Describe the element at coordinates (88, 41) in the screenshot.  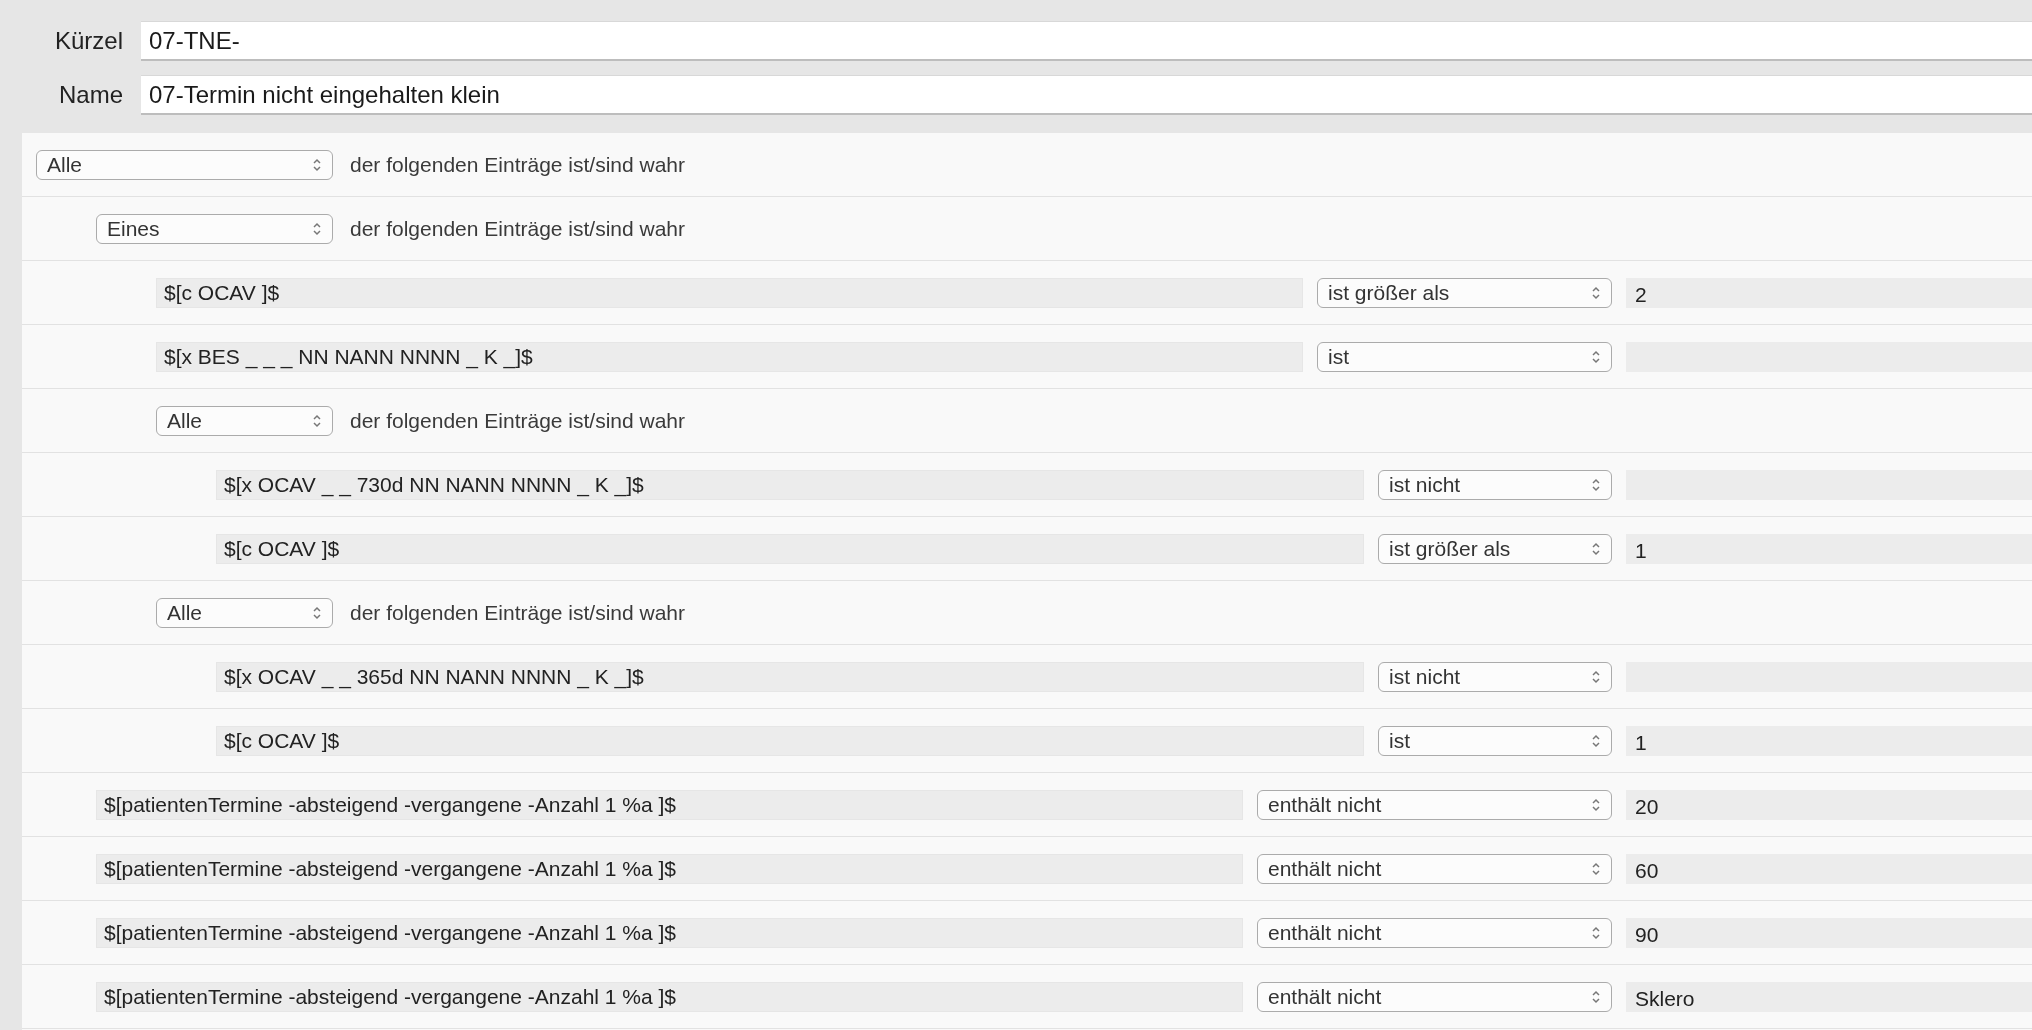
I see `field-label: Kürzel` at that location.